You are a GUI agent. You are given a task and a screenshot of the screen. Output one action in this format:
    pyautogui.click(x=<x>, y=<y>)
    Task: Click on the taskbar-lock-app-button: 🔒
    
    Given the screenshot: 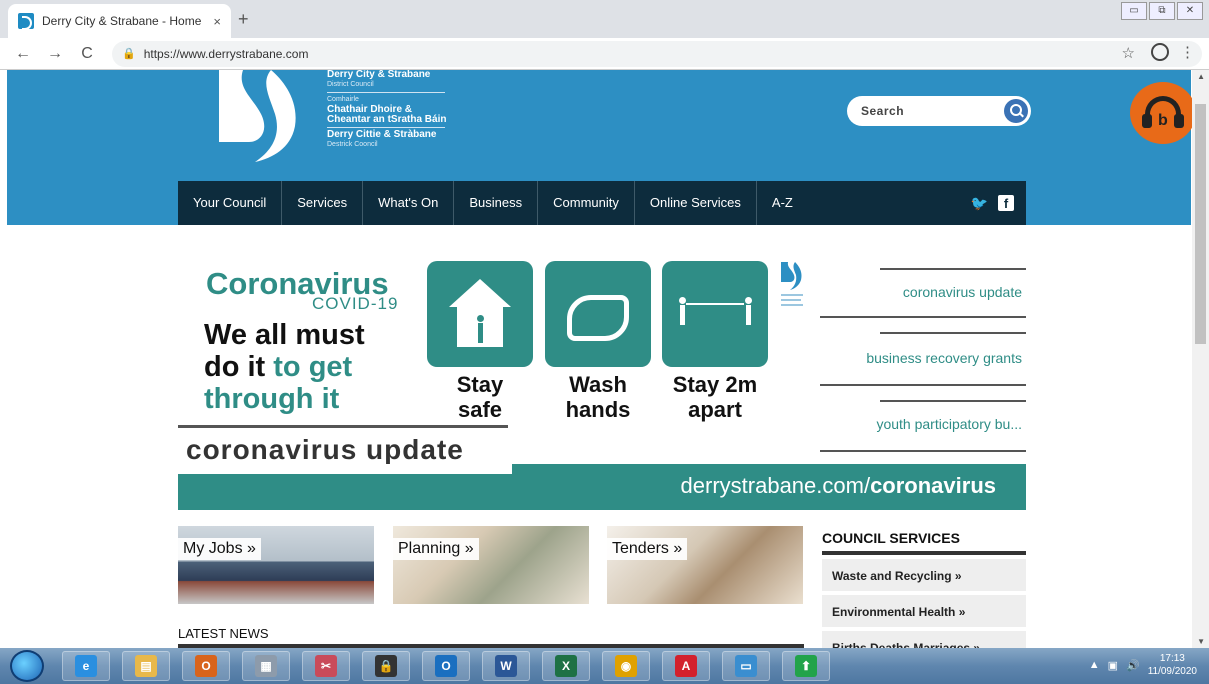 What is the action you would take?
    pyautogui.click(x=386, y=666)
    